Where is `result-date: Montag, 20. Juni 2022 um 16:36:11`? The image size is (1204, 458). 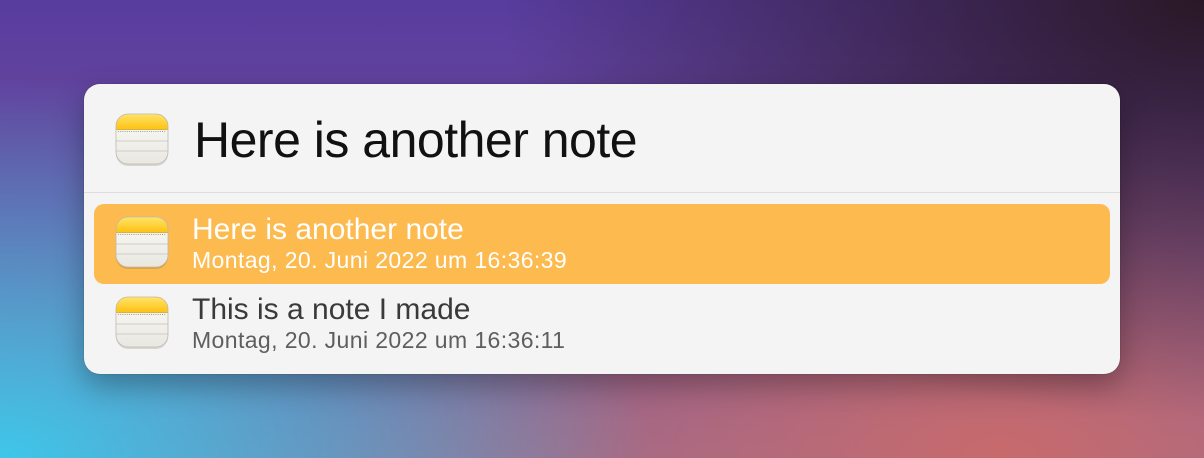 result-date: Montag, 20. Juni 2022 um 16:36:11 is located at coordinates (379, 340).